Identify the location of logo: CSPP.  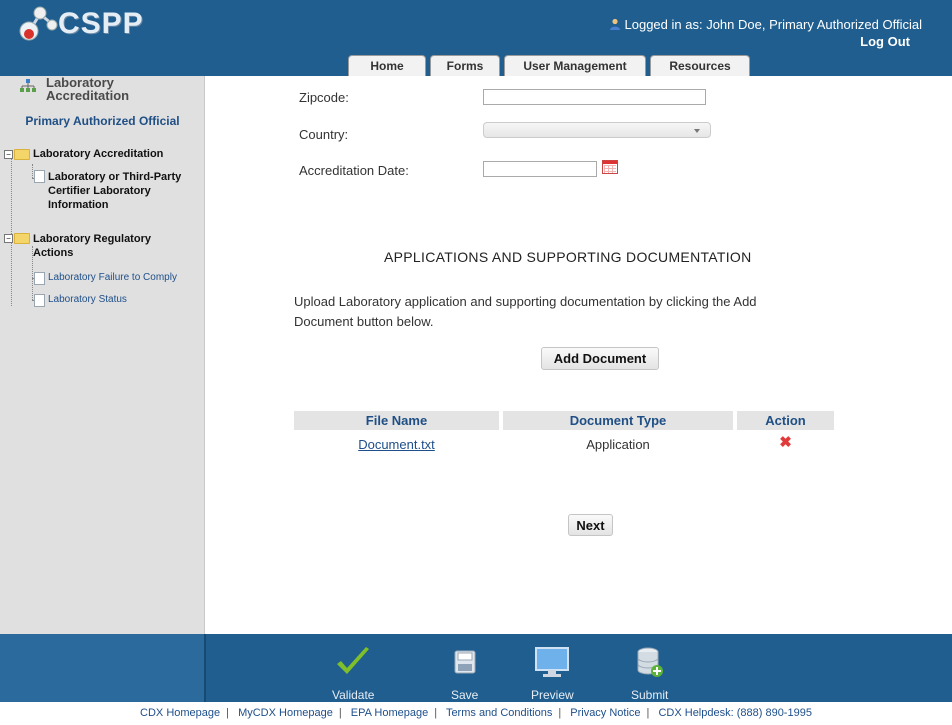
(79, 24).